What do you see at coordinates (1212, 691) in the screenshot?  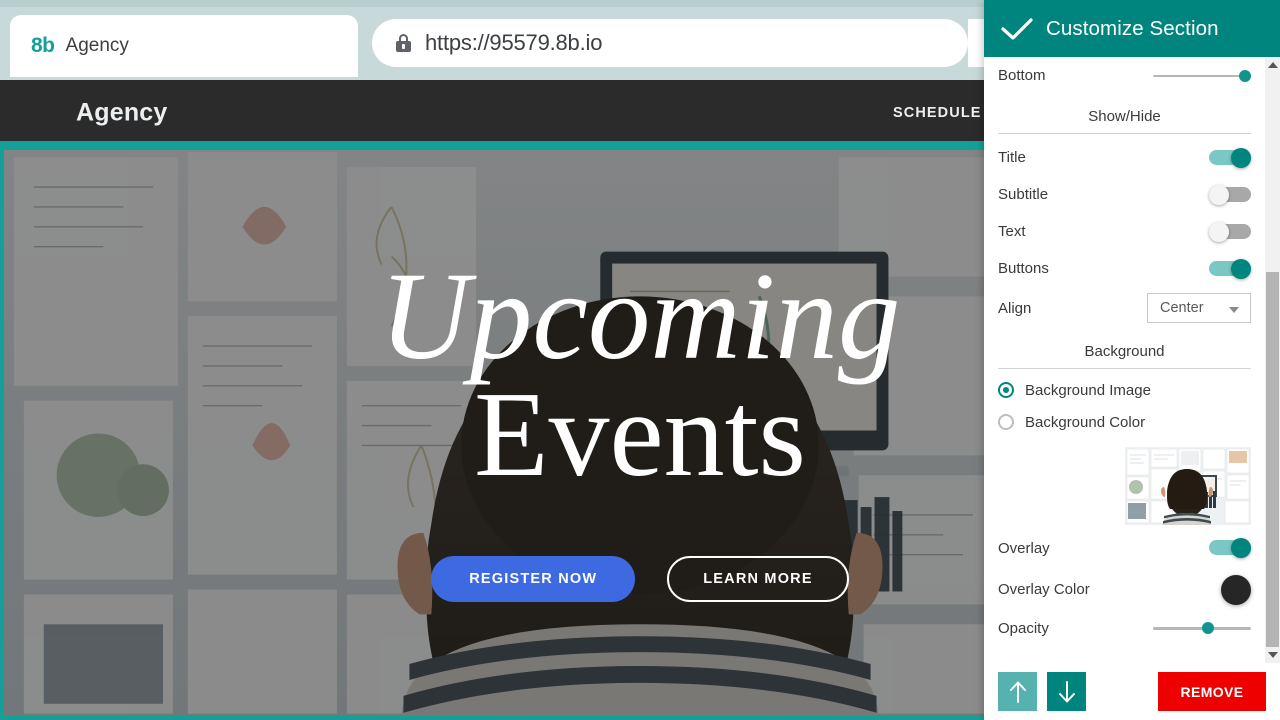 I see `remove-section-button: REMOVE` at bounding box center [1212, 691].